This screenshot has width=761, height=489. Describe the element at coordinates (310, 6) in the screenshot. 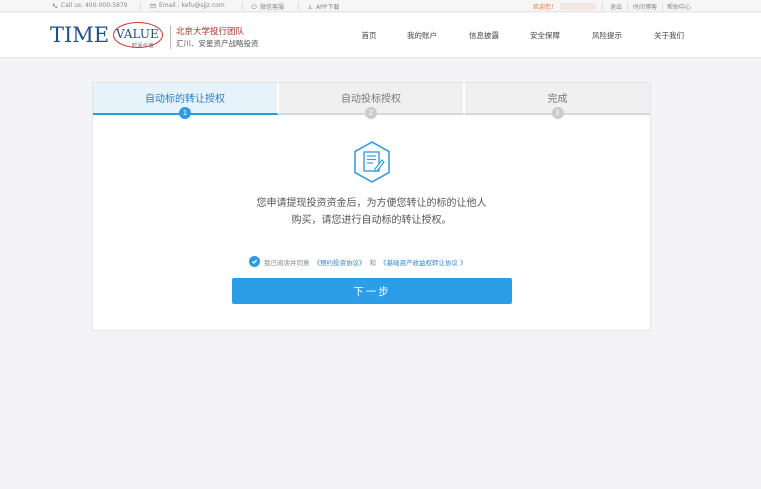

I see `download-icon` at that location.